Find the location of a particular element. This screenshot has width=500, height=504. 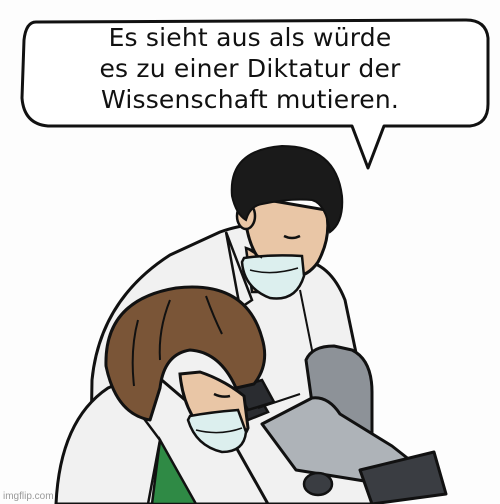

imgflip-watermark: imgflip.com is located at coordinates (28, 496).